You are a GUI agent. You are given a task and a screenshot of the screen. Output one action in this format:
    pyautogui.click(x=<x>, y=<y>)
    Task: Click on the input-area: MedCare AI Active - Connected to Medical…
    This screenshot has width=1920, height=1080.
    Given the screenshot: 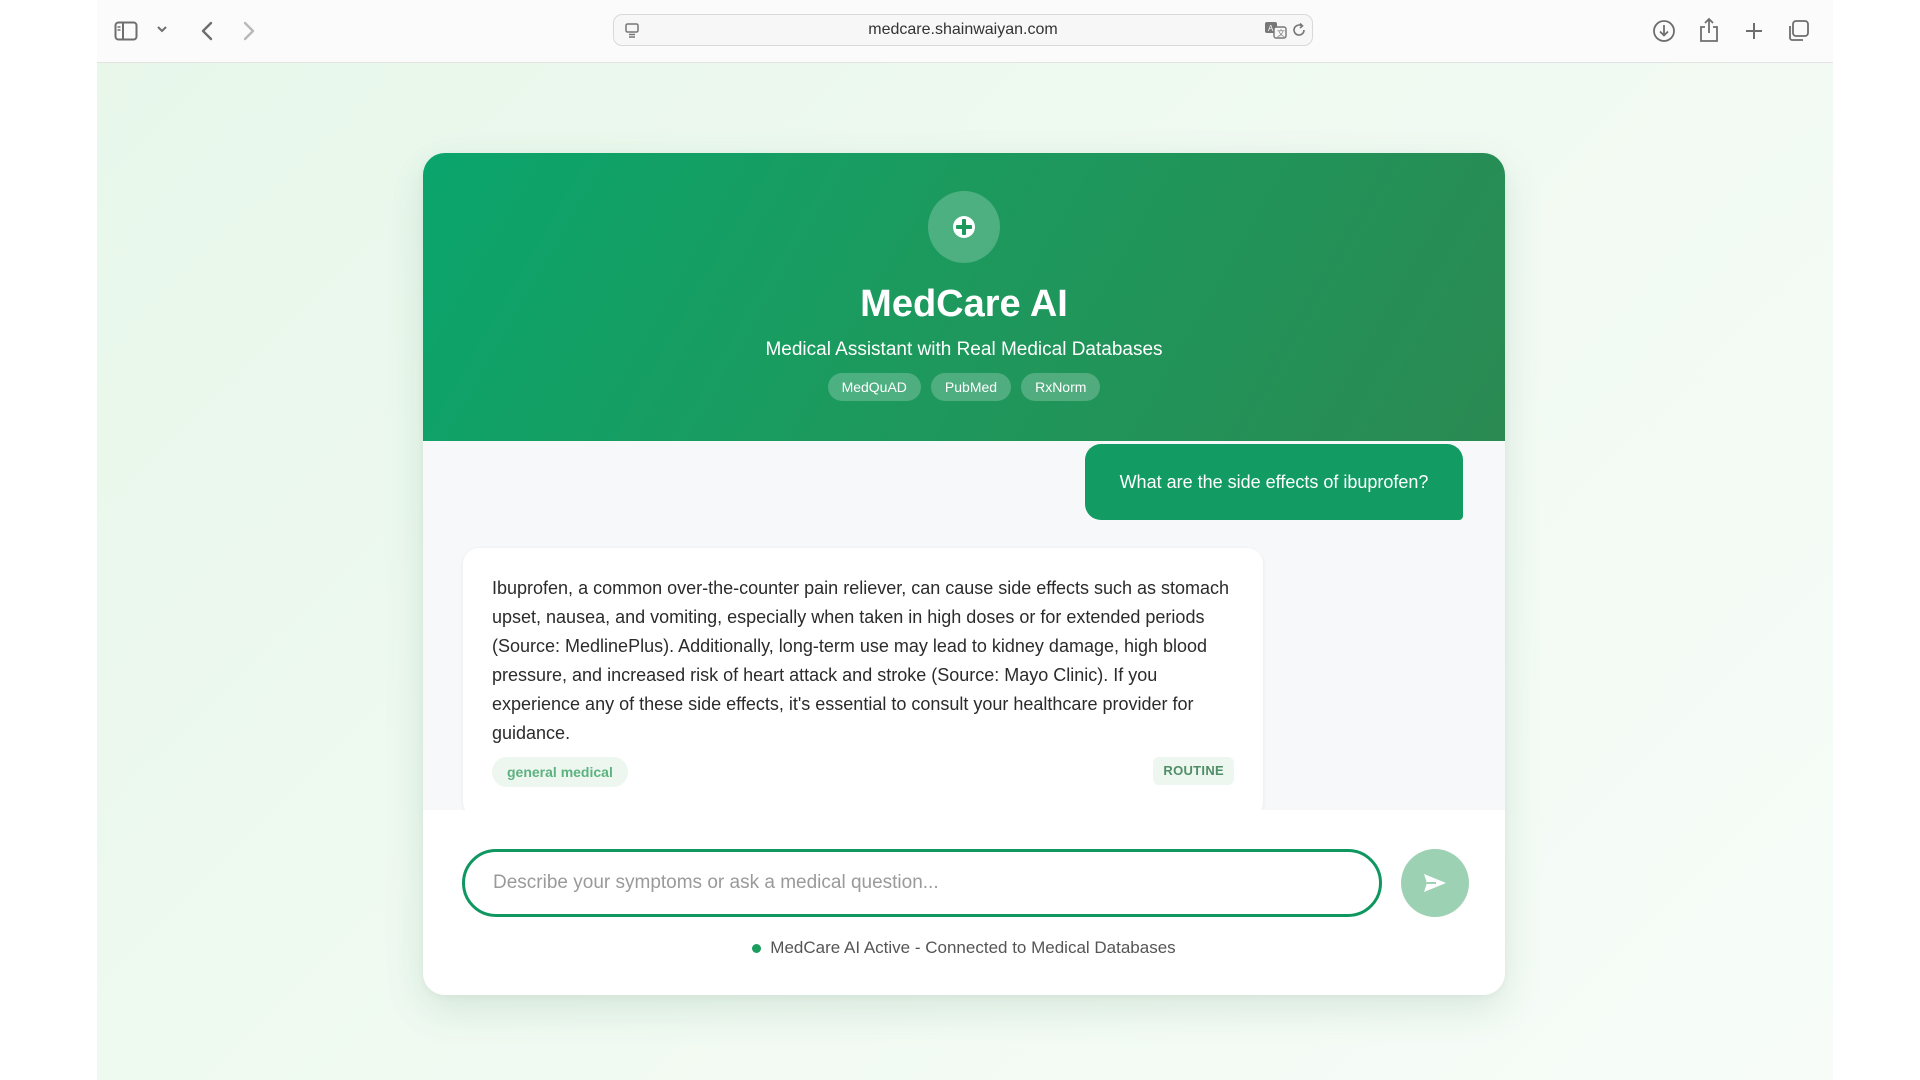 What is the action you would take?
    pyautogui.click(x=964, y=902)
    